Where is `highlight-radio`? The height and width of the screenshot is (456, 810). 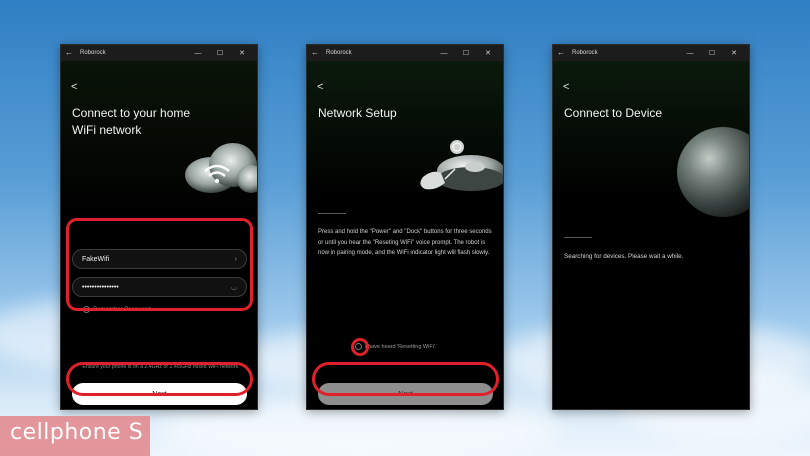 highlight-radio is located at coordinates (360, 347).